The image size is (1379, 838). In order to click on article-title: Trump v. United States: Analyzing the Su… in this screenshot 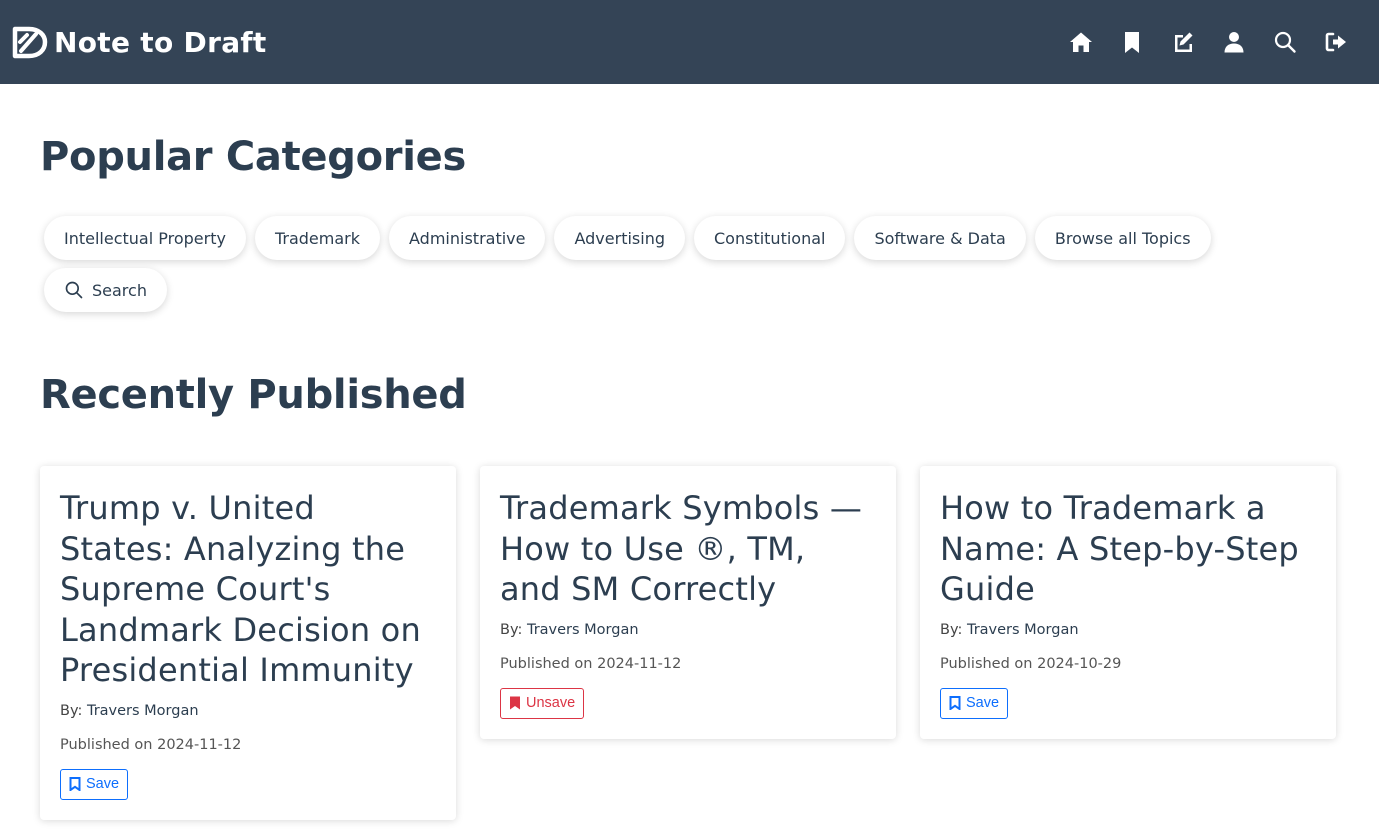, I will do `click(248, 589)`.